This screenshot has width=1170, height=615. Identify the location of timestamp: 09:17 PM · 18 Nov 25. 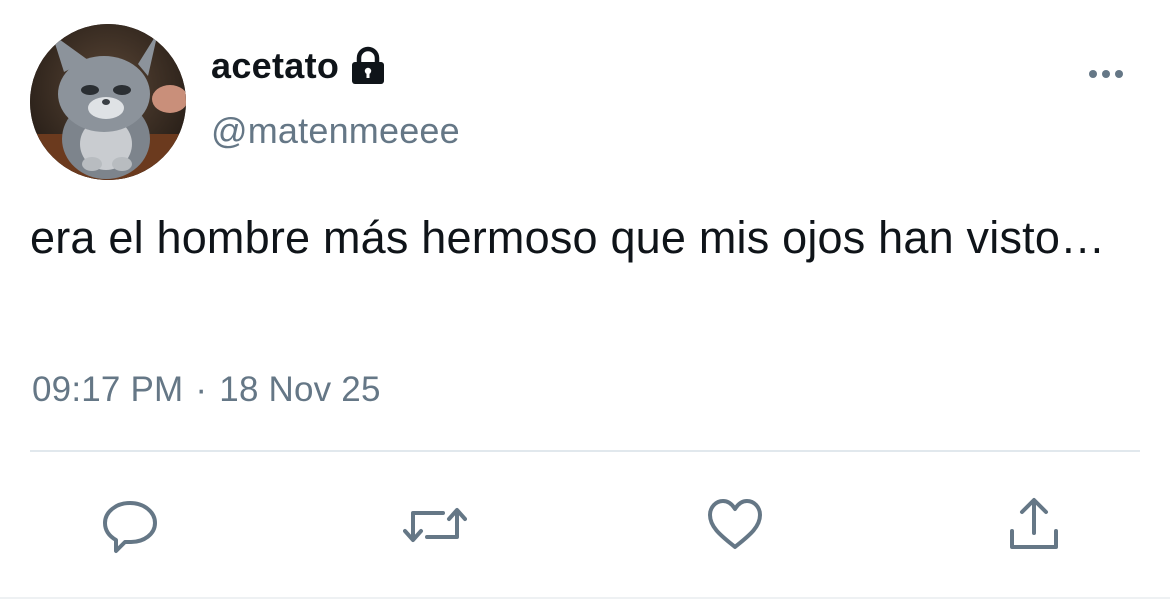
(206, 390).